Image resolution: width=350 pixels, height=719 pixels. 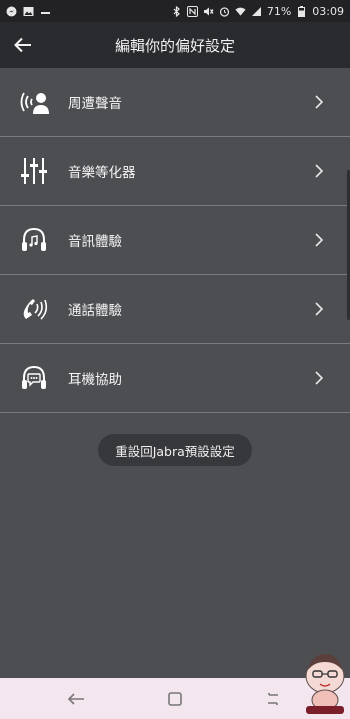 What do you see at coordinates (175, 378) in the screenshot?
I see `menu-item-headset-assist: 耳機協助` at bounding box center [175, 378].